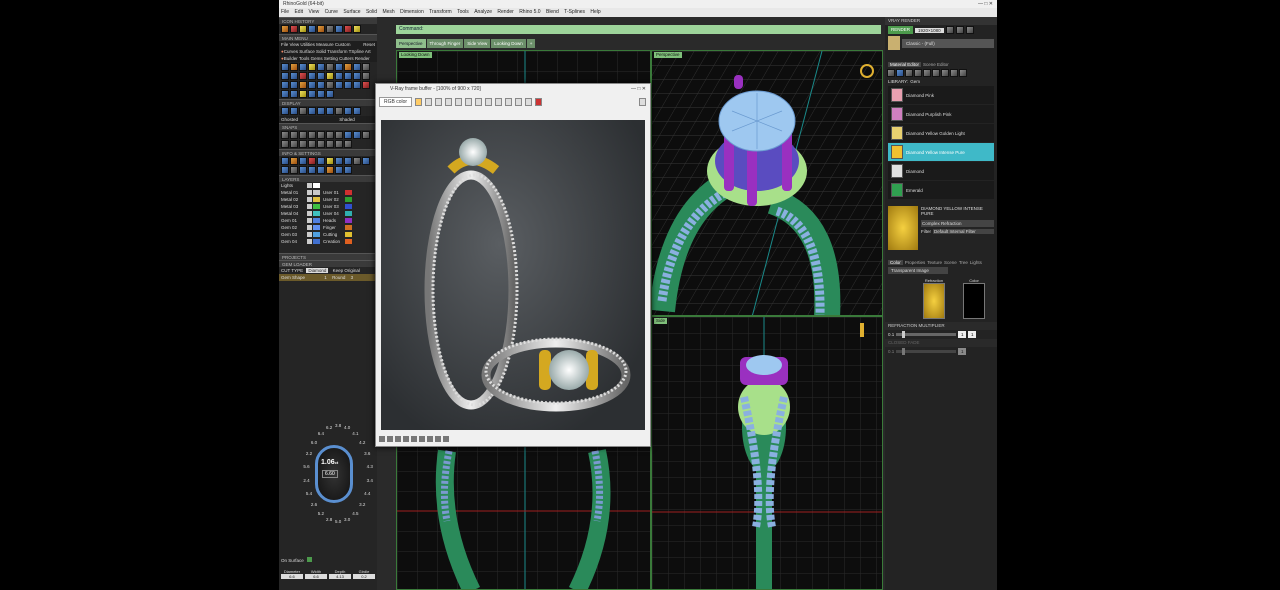 The width and height of the screenshot is (1280, 590). Describe the element at coordinates (449, 102) in the screenshot. I see `b-channel-icon` at that location.